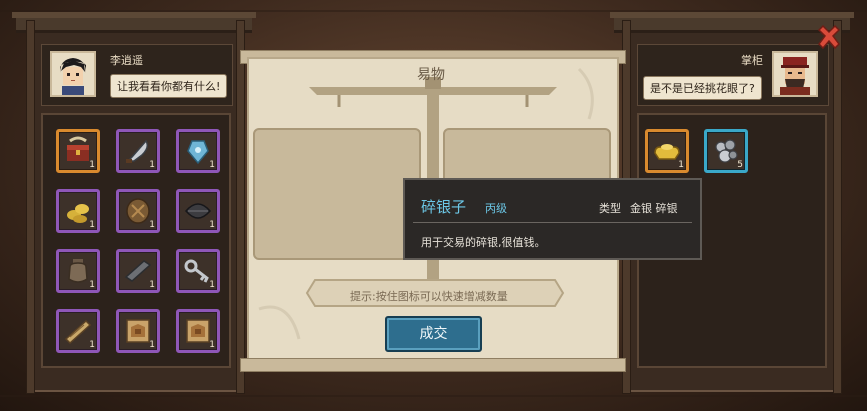  Describe the element at coordinates (552, 222) in the screenshot. I see `tooltip-divider` at that location.